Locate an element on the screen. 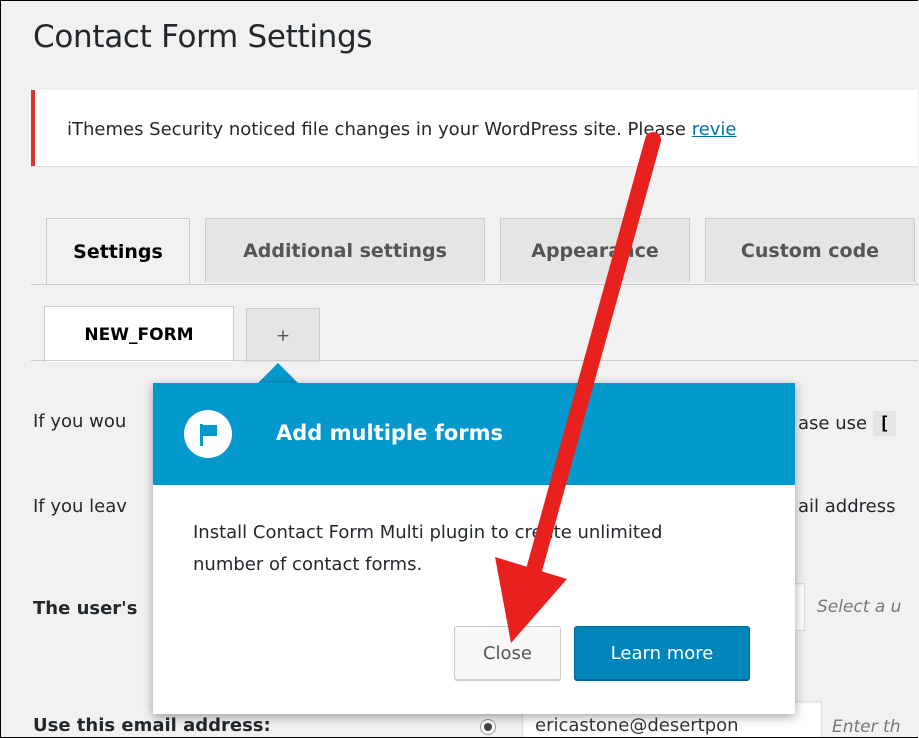  info-line-2-start: If you leav is located at coordinates (80, 506).